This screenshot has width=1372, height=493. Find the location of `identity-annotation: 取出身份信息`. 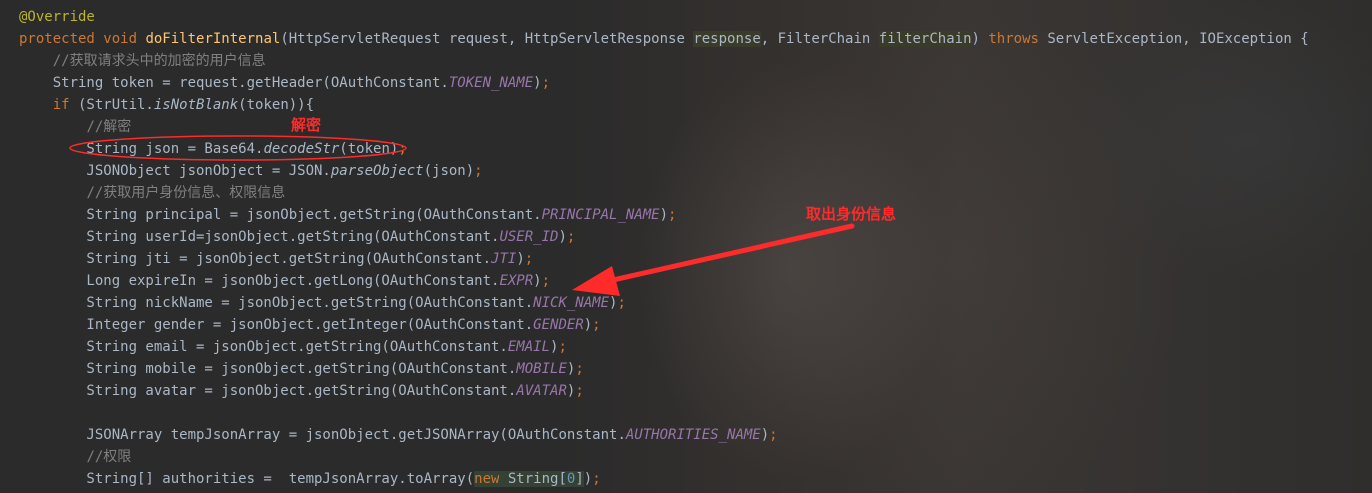

identity-annotation: 取出身份信息 is located at coordinates (851, 214).